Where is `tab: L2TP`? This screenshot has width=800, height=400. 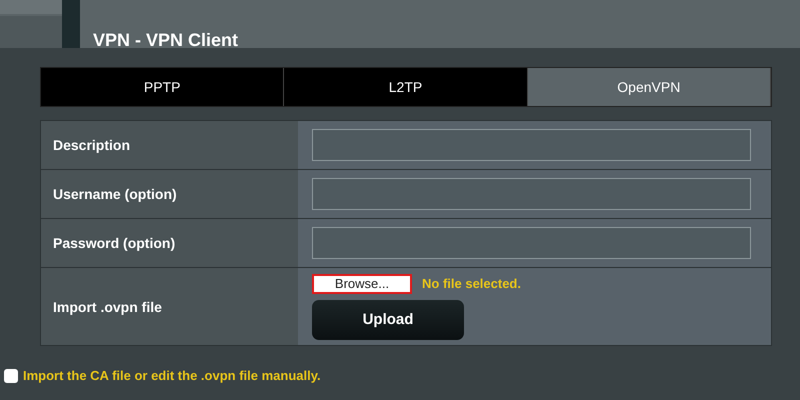 tab: L2TP is located at coordinates (406, 87).